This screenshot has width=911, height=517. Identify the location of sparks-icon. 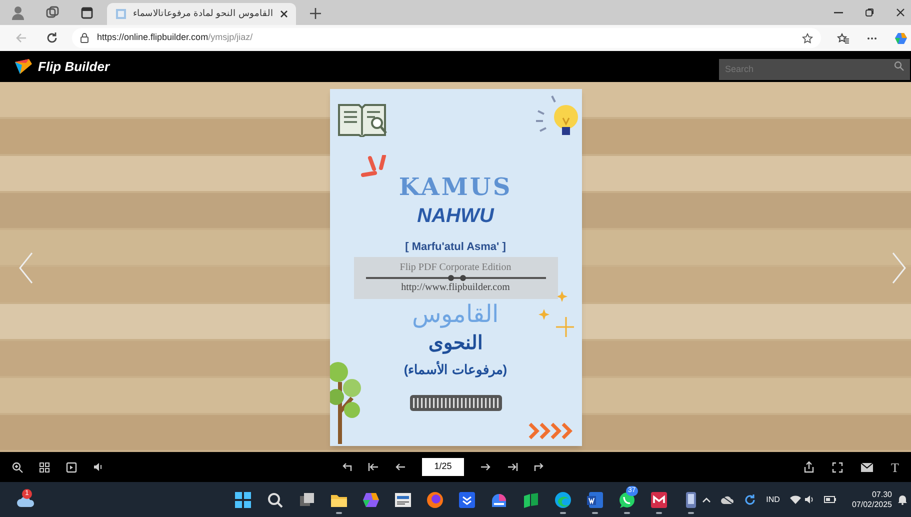
(374, 165).